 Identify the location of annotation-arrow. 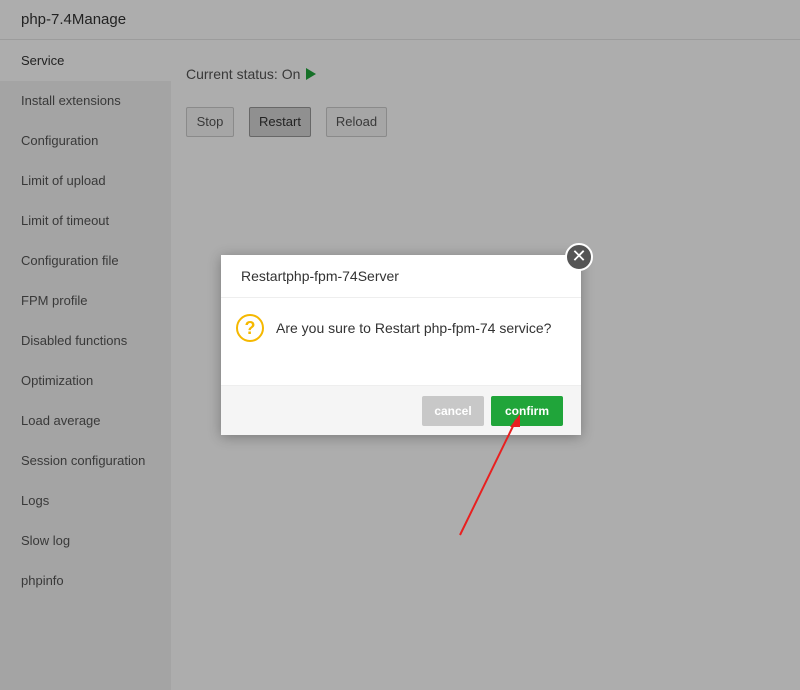
(489, 475).